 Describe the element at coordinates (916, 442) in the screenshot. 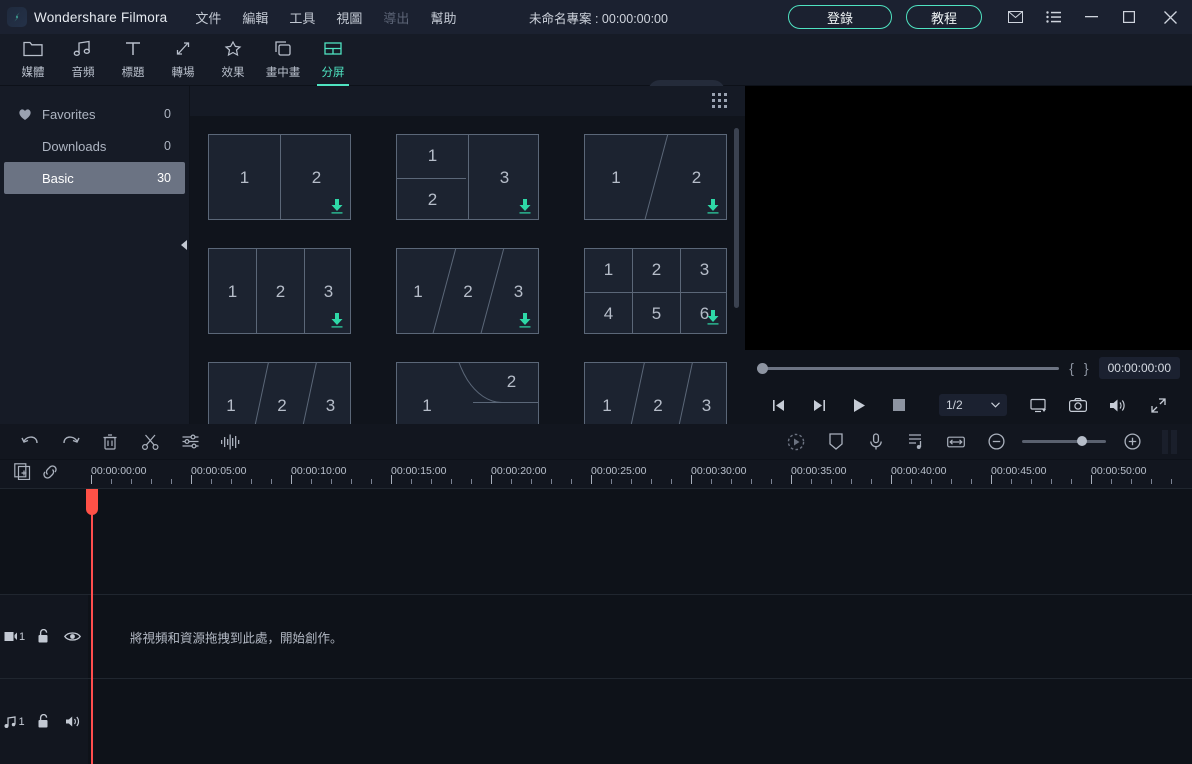

I see `audio-mixer-icon` at that location.